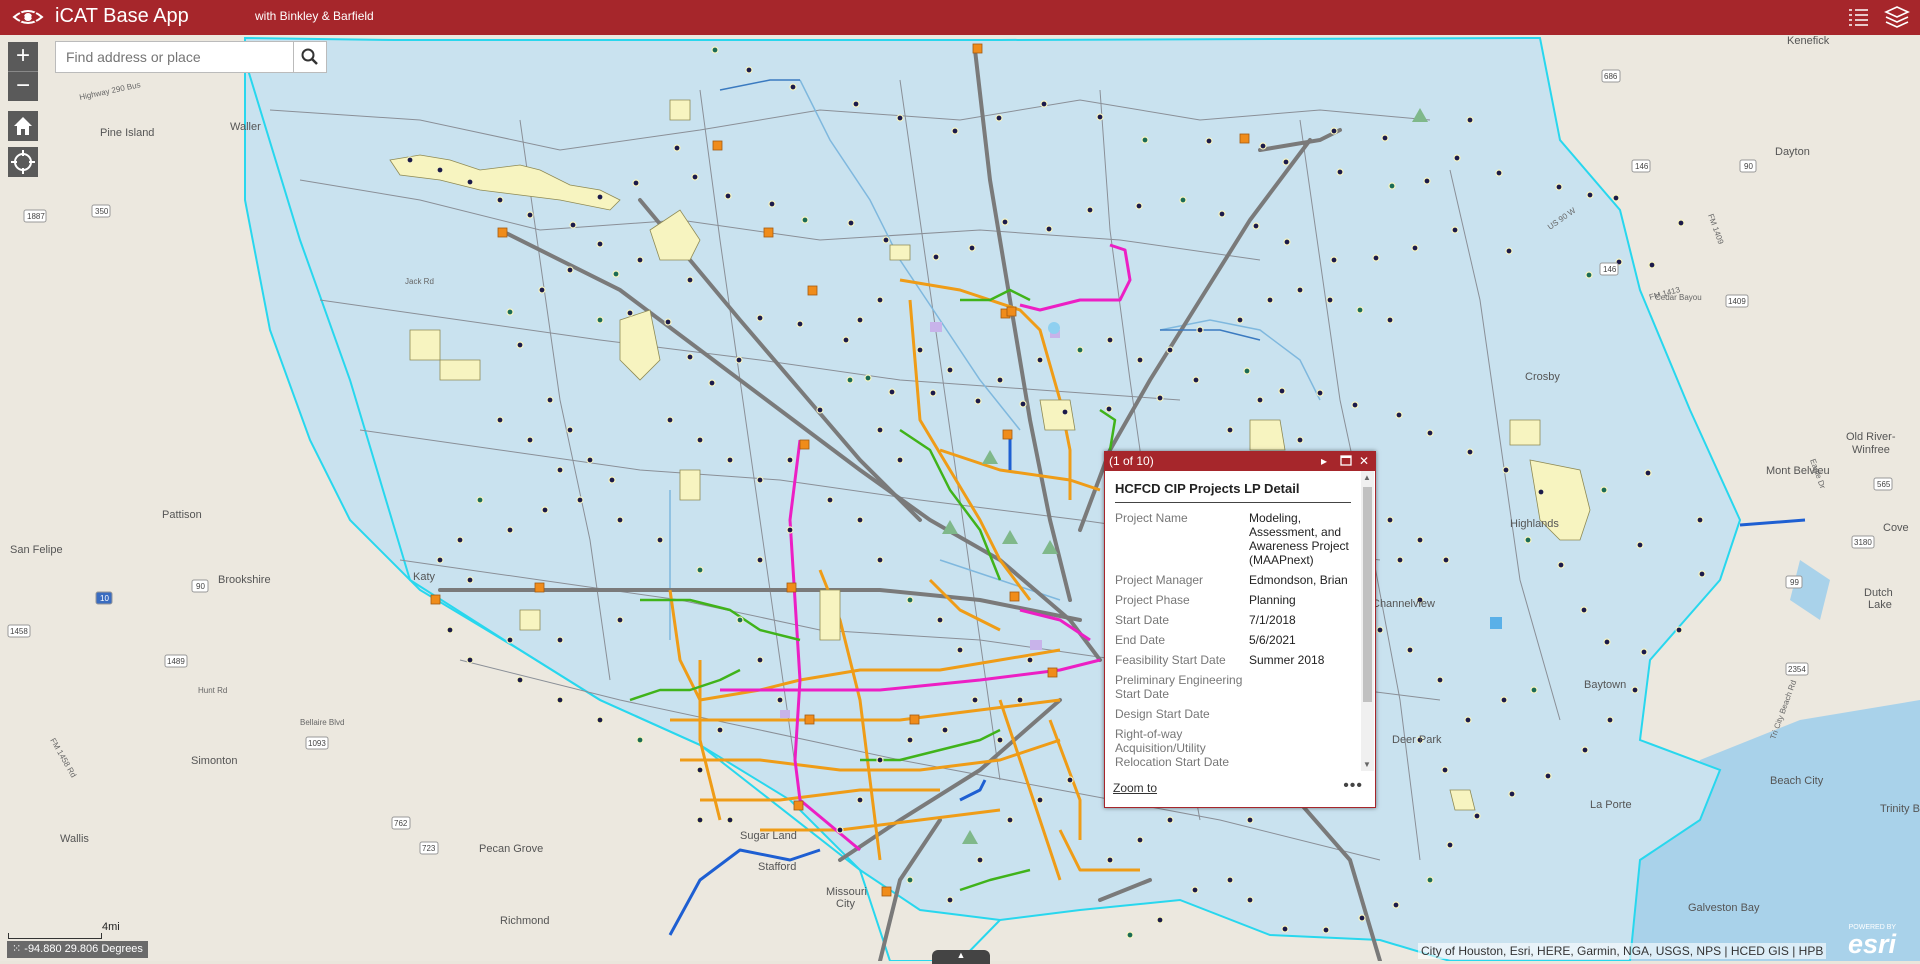  I want to click on maximize-icon, so click(1346, 461).